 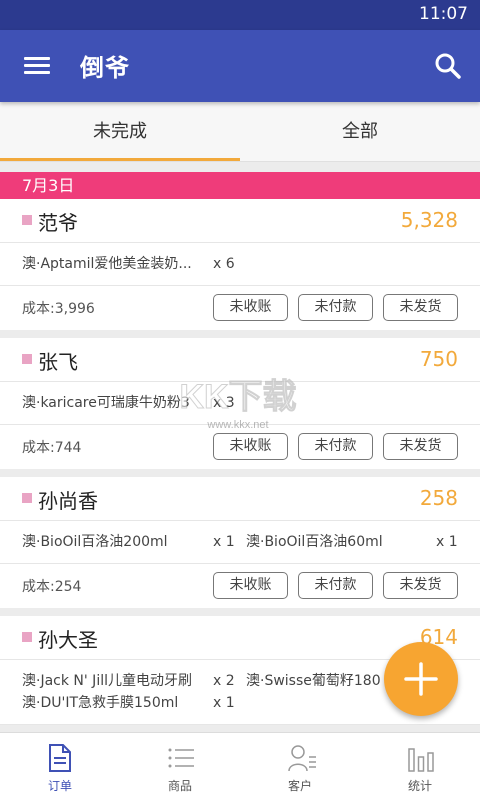 I want to click on nav-label: 商品, so click(x=179, y=786).